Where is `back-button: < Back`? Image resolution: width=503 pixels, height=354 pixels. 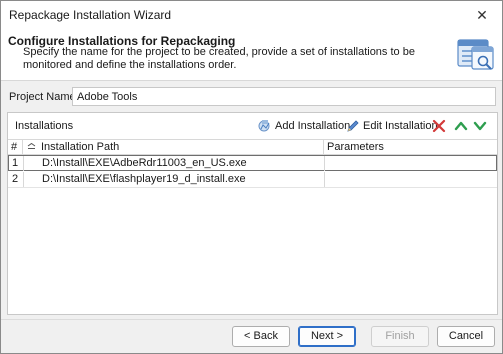
back-button: < Back is located at coordinates (261, 336).